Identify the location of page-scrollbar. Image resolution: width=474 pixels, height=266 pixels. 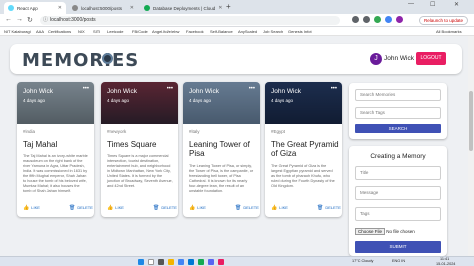
(471, 146).